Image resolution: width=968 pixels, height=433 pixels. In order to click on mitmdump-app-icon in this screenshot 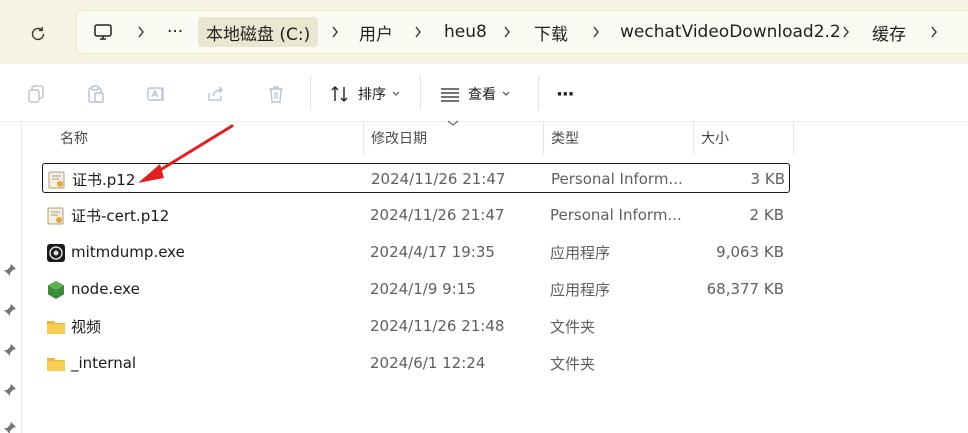, I will do `click(56, 253)`.